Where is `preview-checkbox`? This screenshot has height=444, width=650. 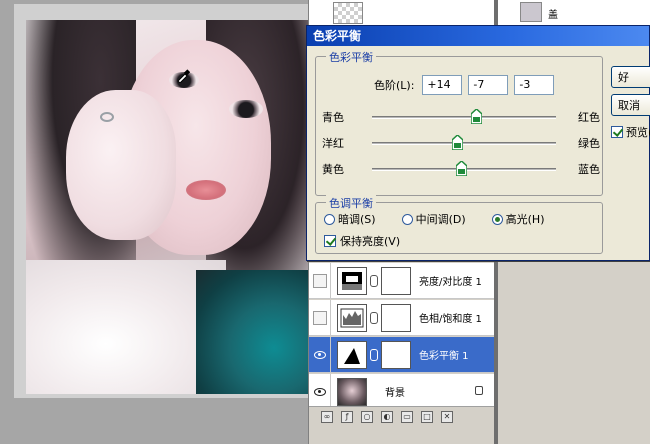
preview-checkbox is located at coordinates (617, 132).